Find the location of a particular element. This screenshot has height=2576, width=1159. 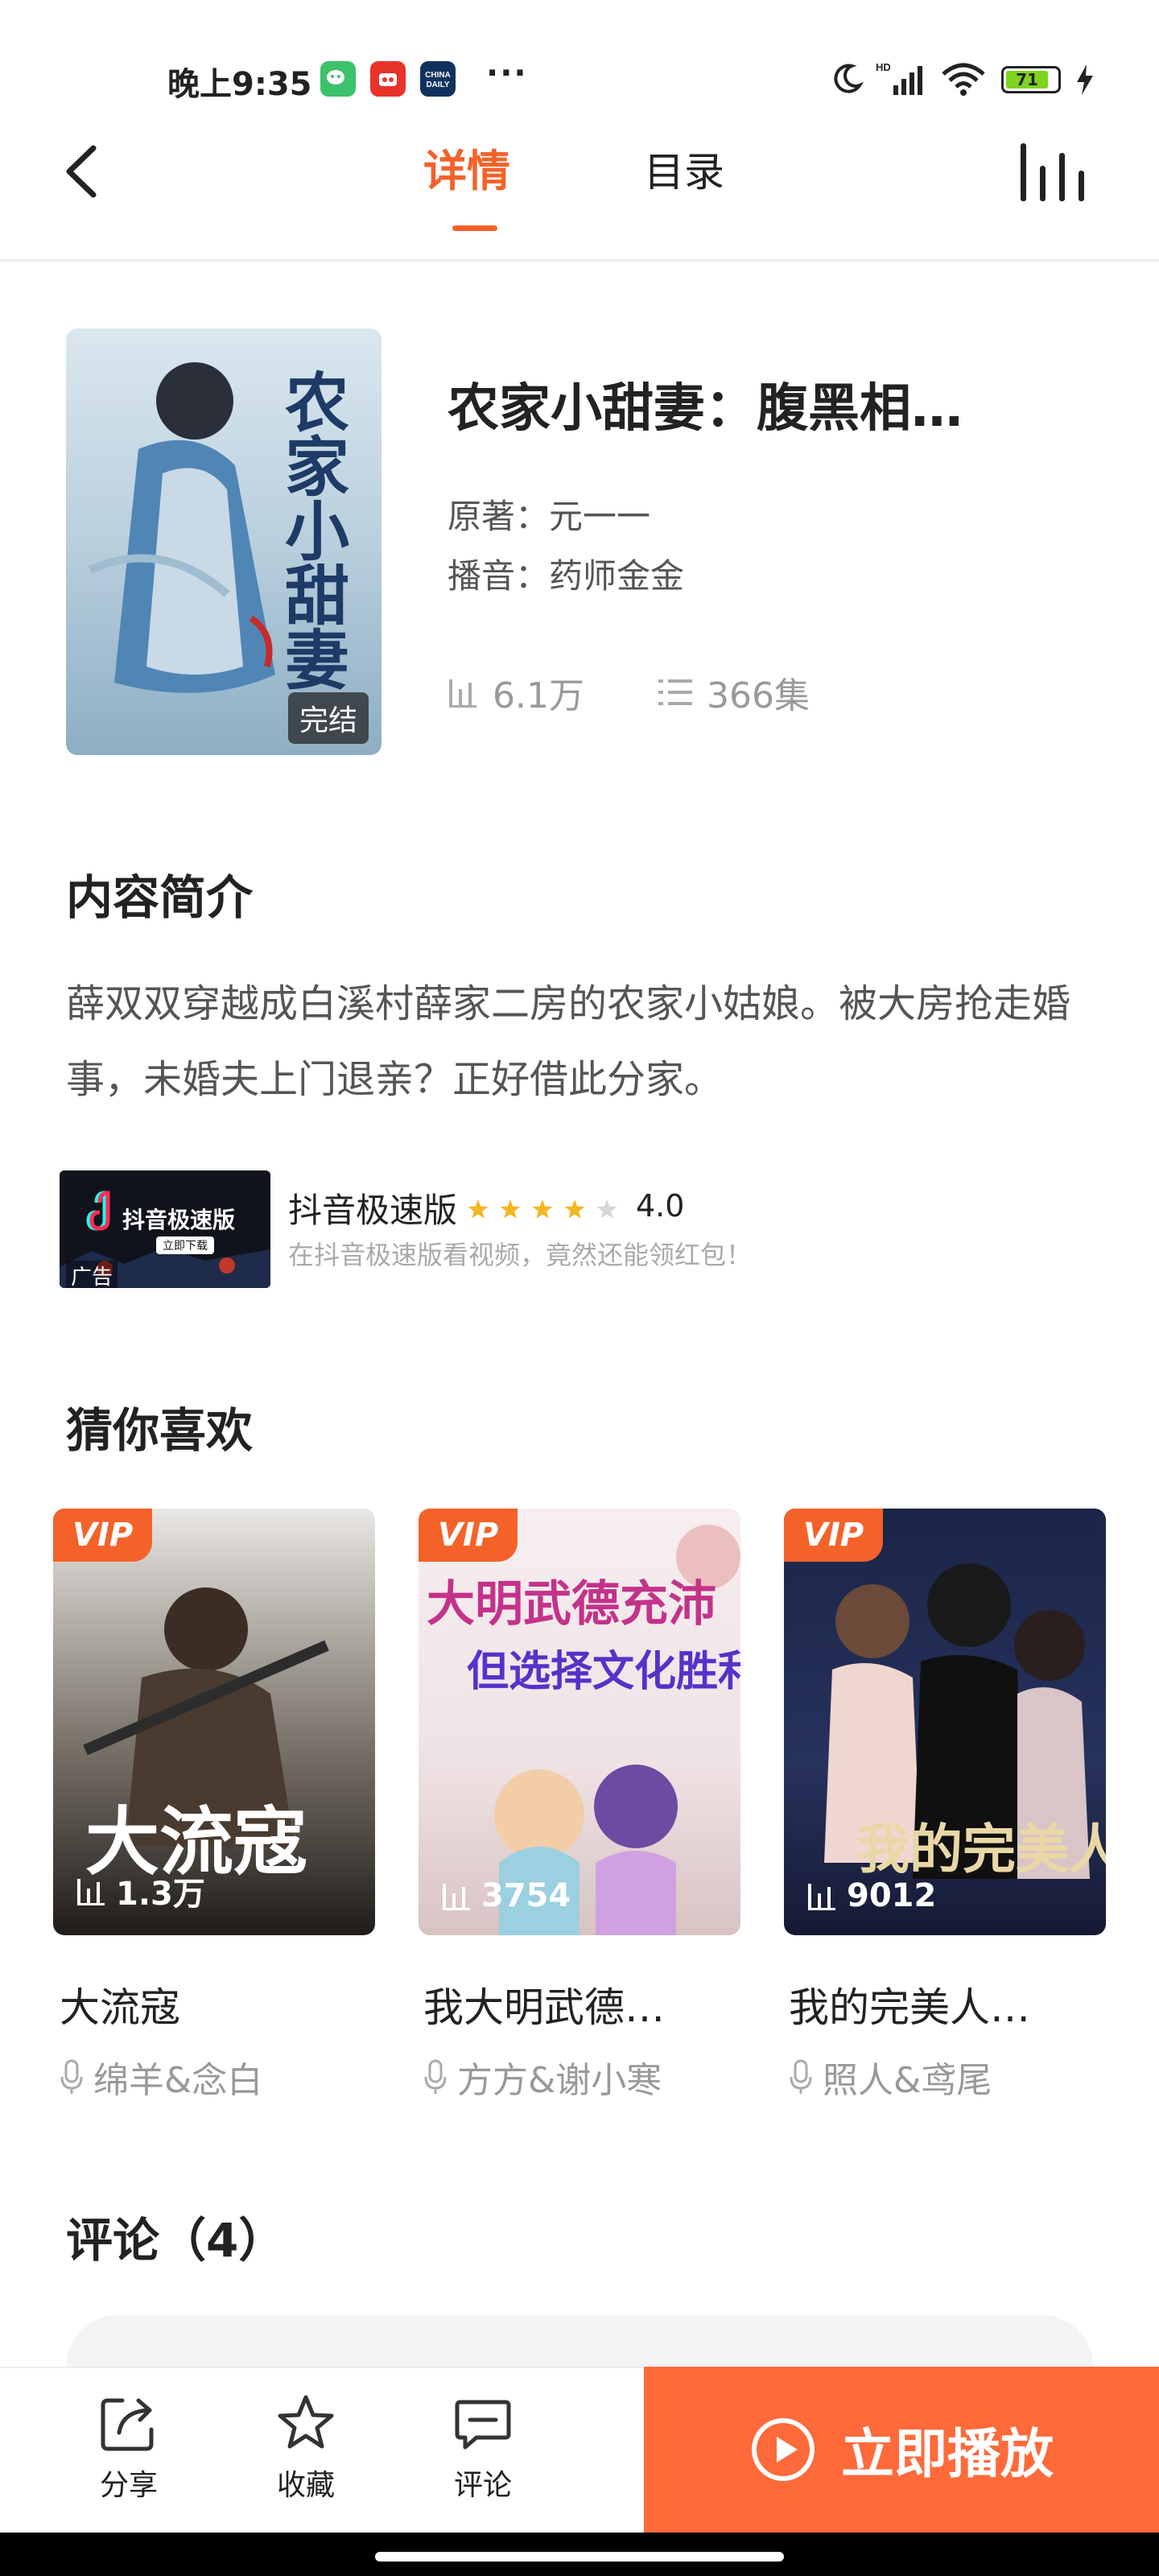

book-cover: 农家小甜妻 完结 is located at coordinates (224, 541).